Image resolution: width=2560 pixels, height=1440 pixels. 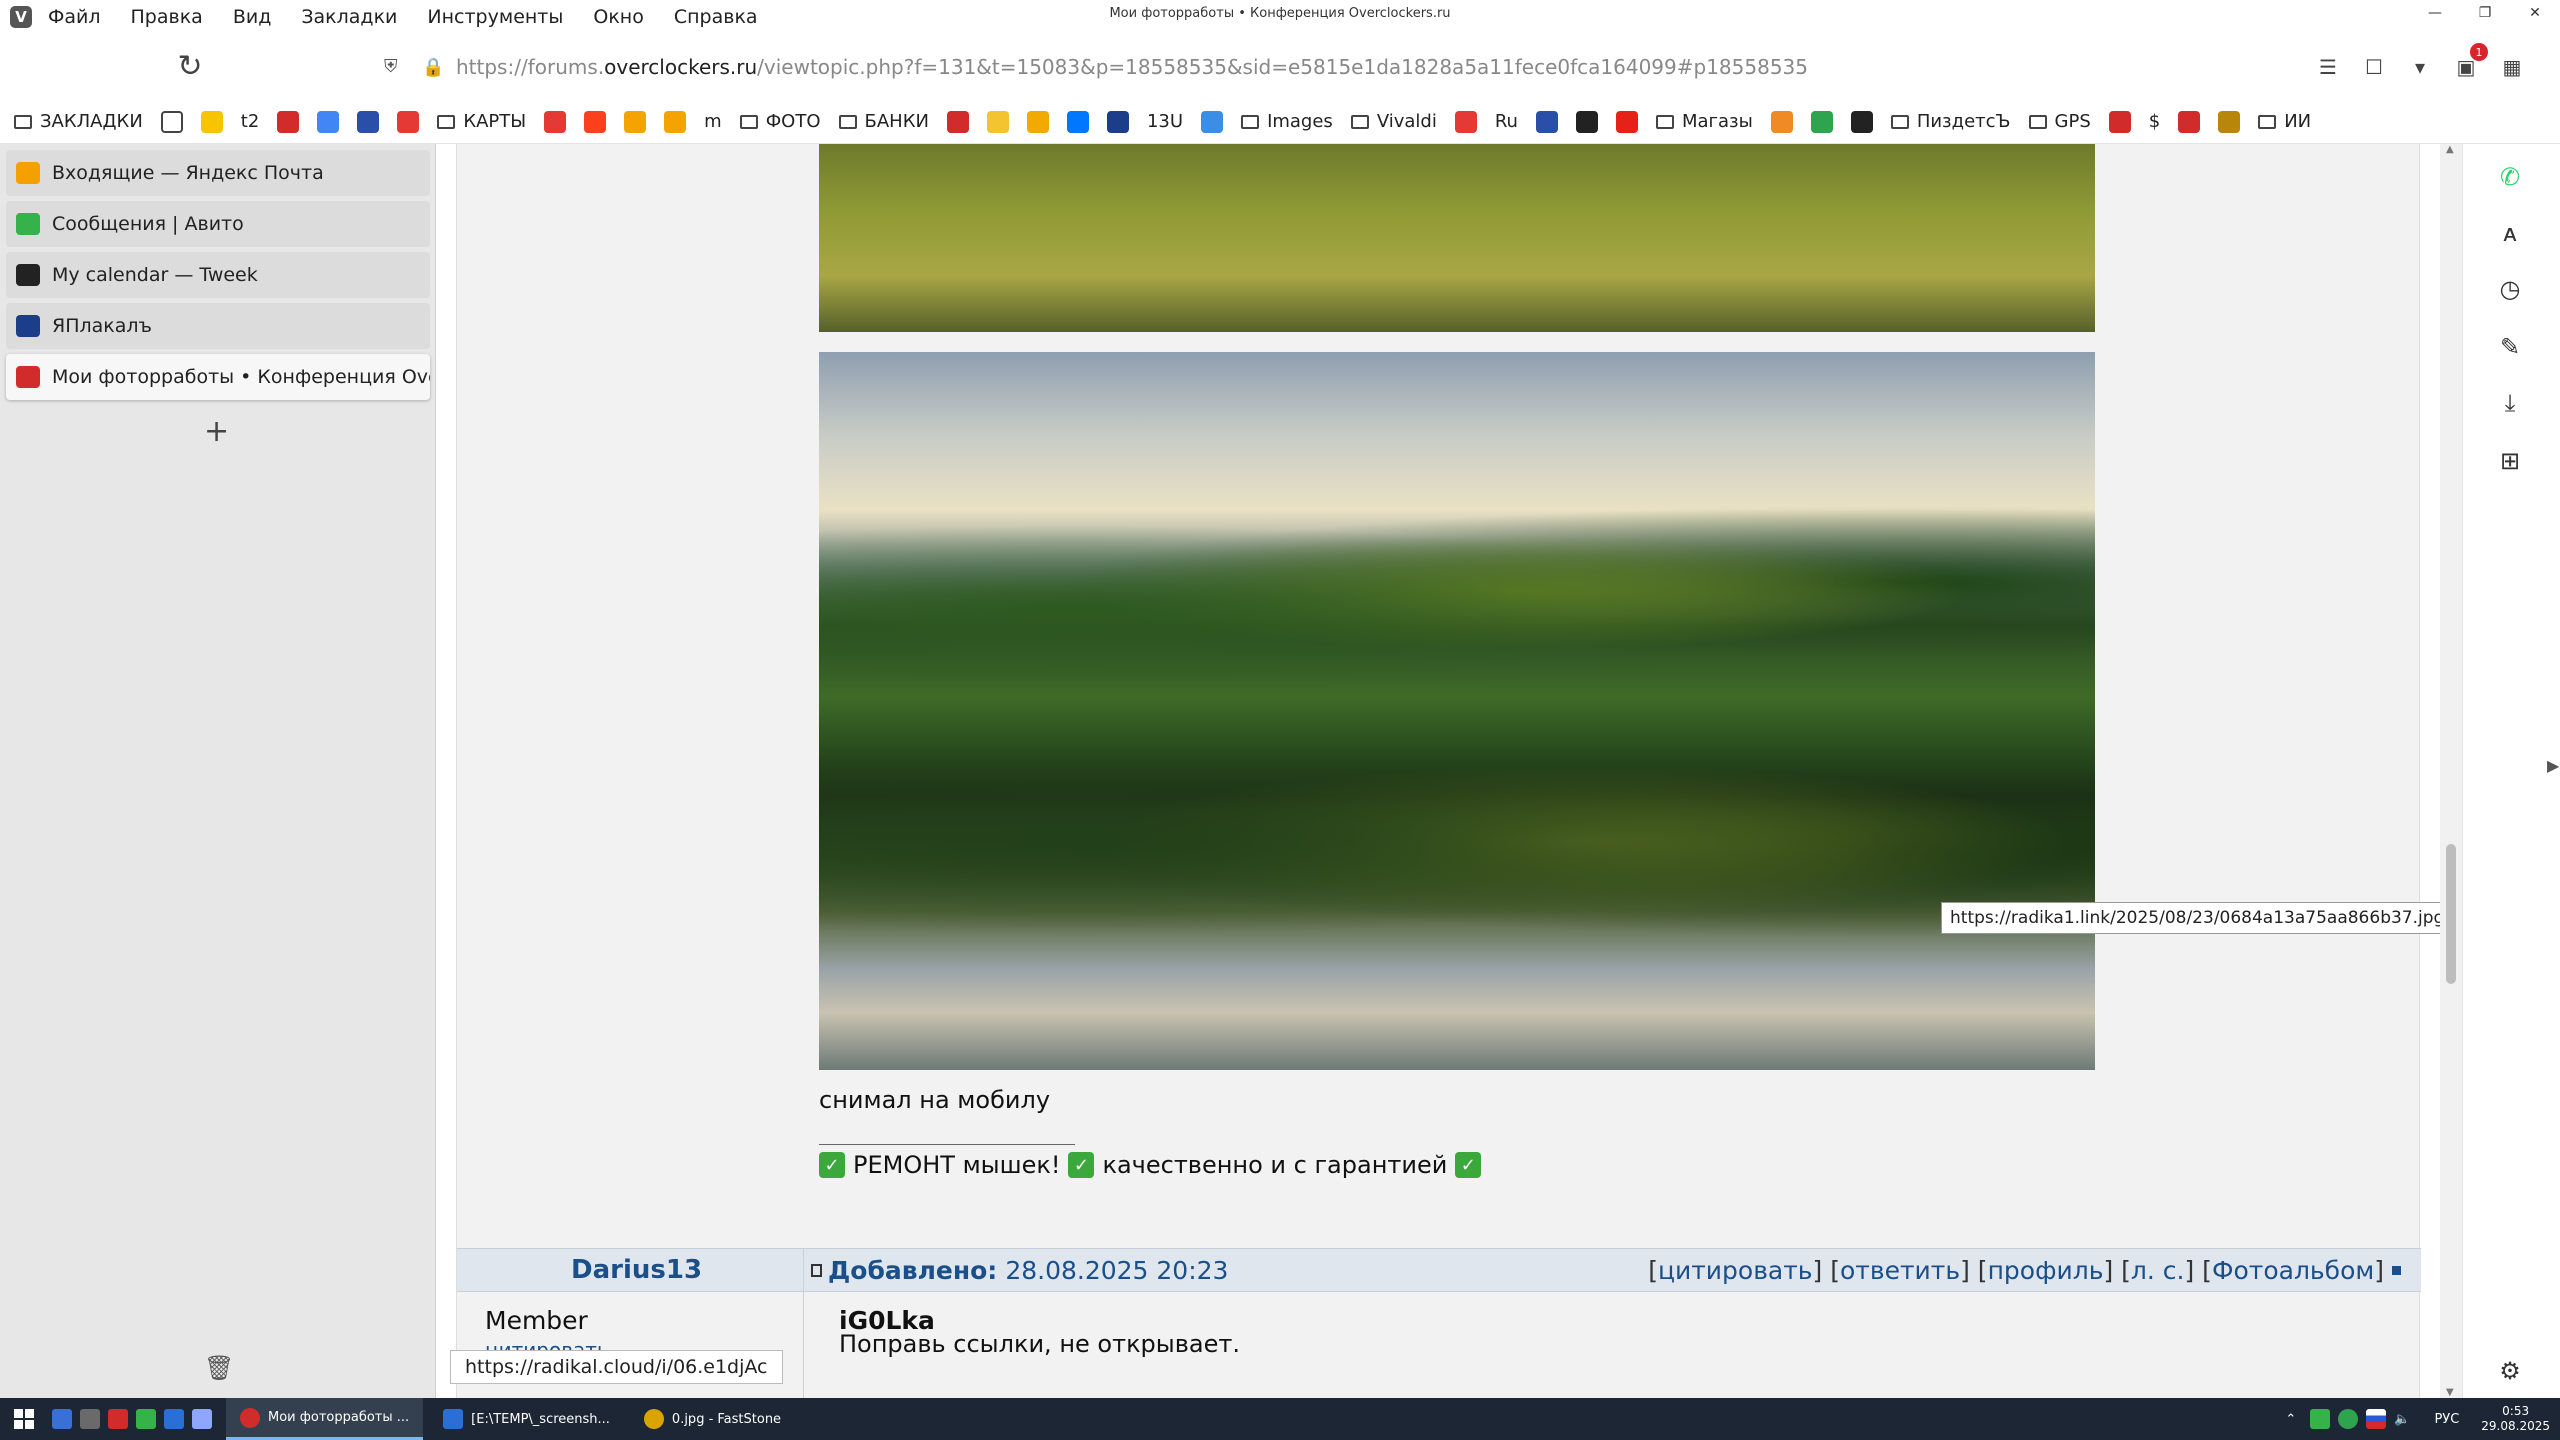 What do you see at coordinates (250, 121) in the screenshot?
I see `bookmark-item: t2` at bounding box center [250, 121].